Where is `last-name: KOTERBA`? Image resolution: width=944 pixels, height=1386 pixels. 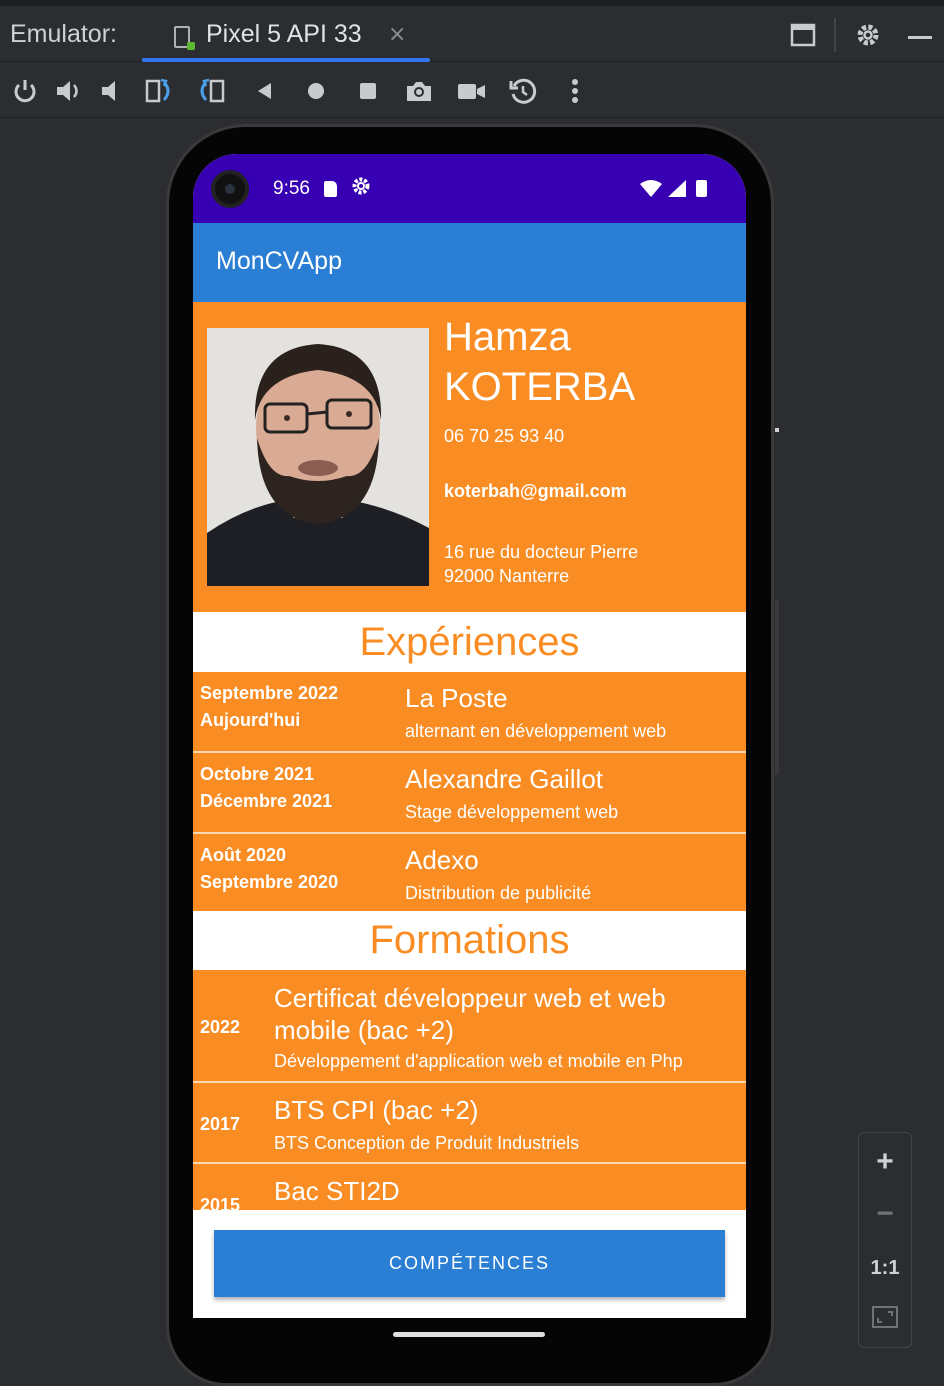 last-name: KOTERBA is located at coordinates (540, 387).